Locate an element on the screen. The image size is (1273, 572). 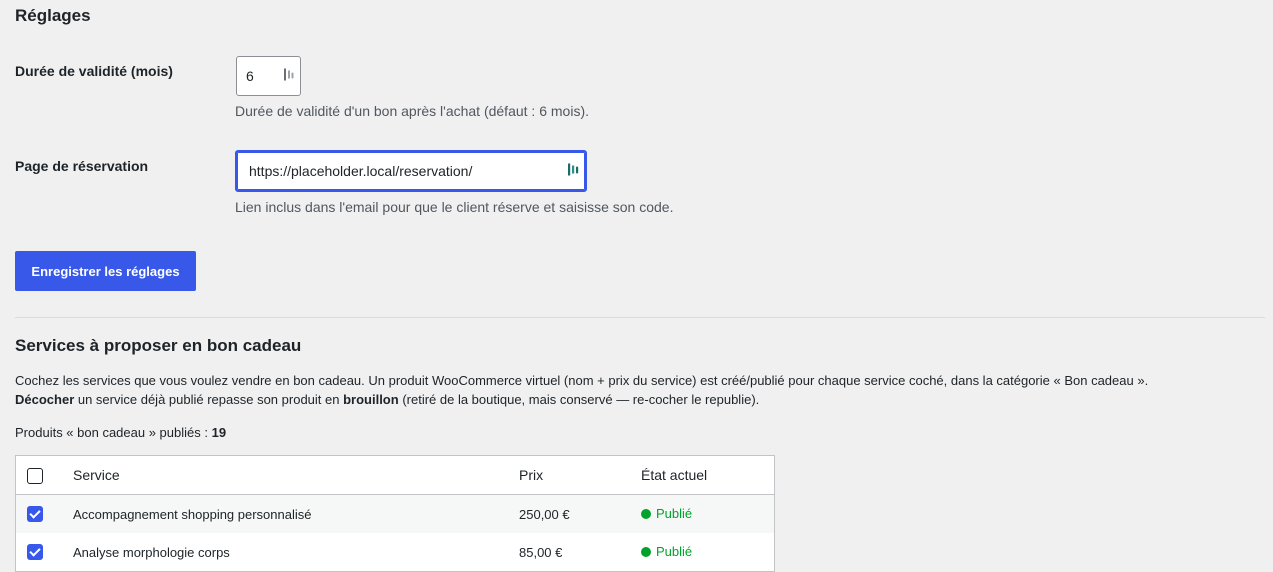
reservation-label: Page de réservation is located at coordinates (82, 166).